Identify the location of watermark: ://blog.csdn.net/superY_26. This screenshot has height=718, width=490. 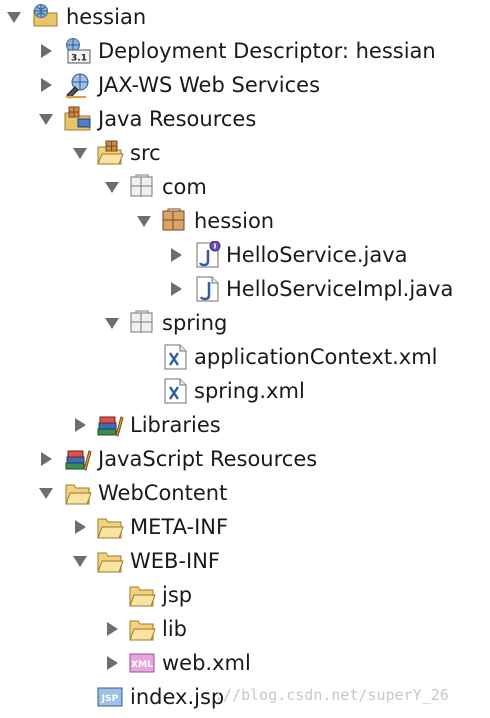
(331, 695).